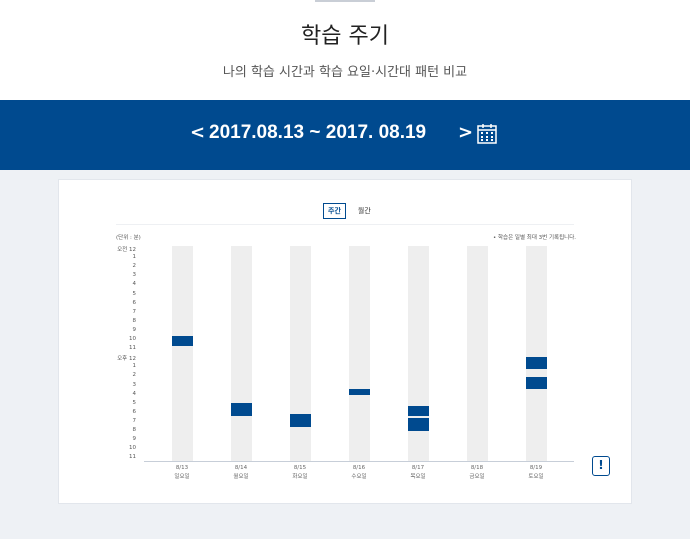 The height and width of the screenshot is (539, 690). What do you see at coordinates (300, 468) in the screenshot?
I see `x-date-label: 8/15` at bounding box center [300, 468].